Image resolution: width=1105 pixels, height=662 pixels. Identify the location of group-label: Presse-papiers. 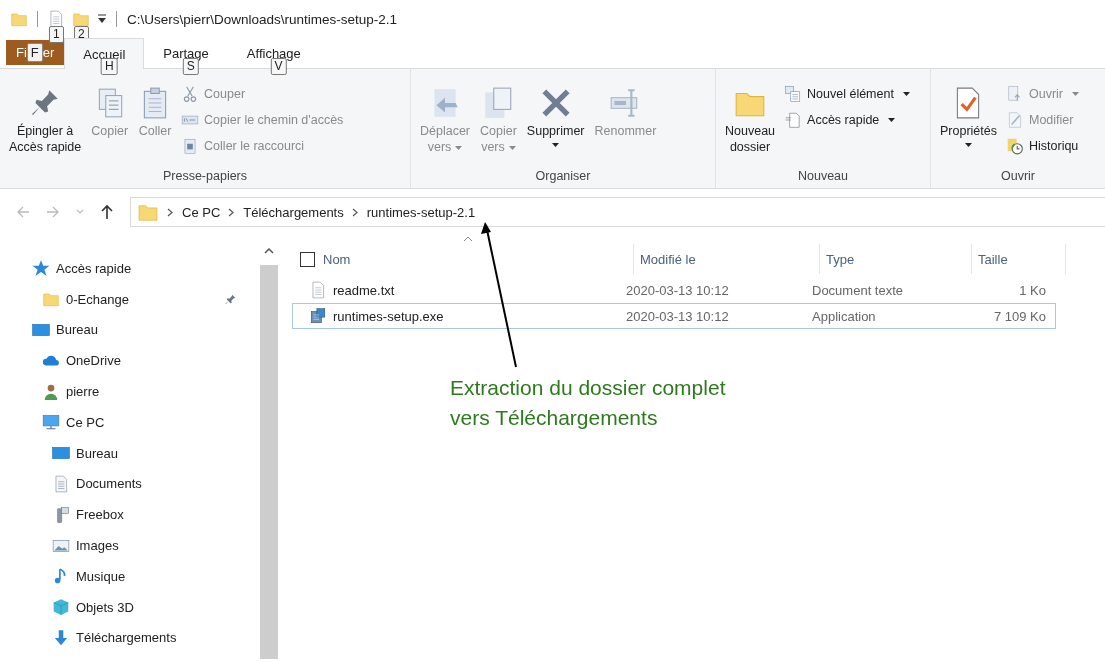
(205, 177).